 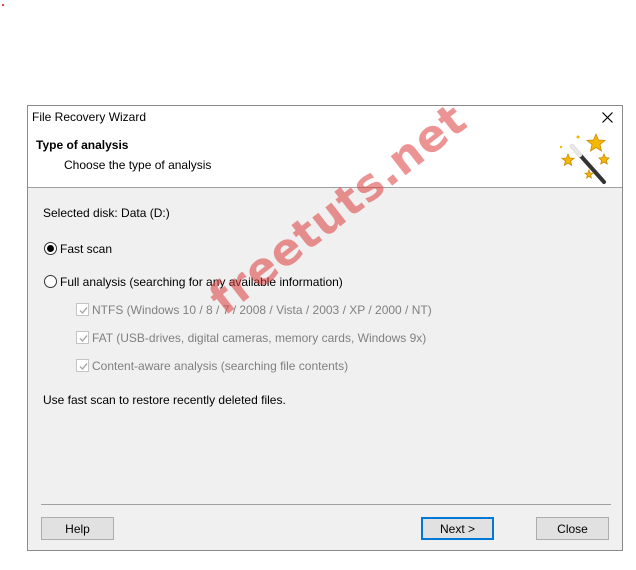 I want to click on content-aware-checkbox, so click(x=82, y=365).